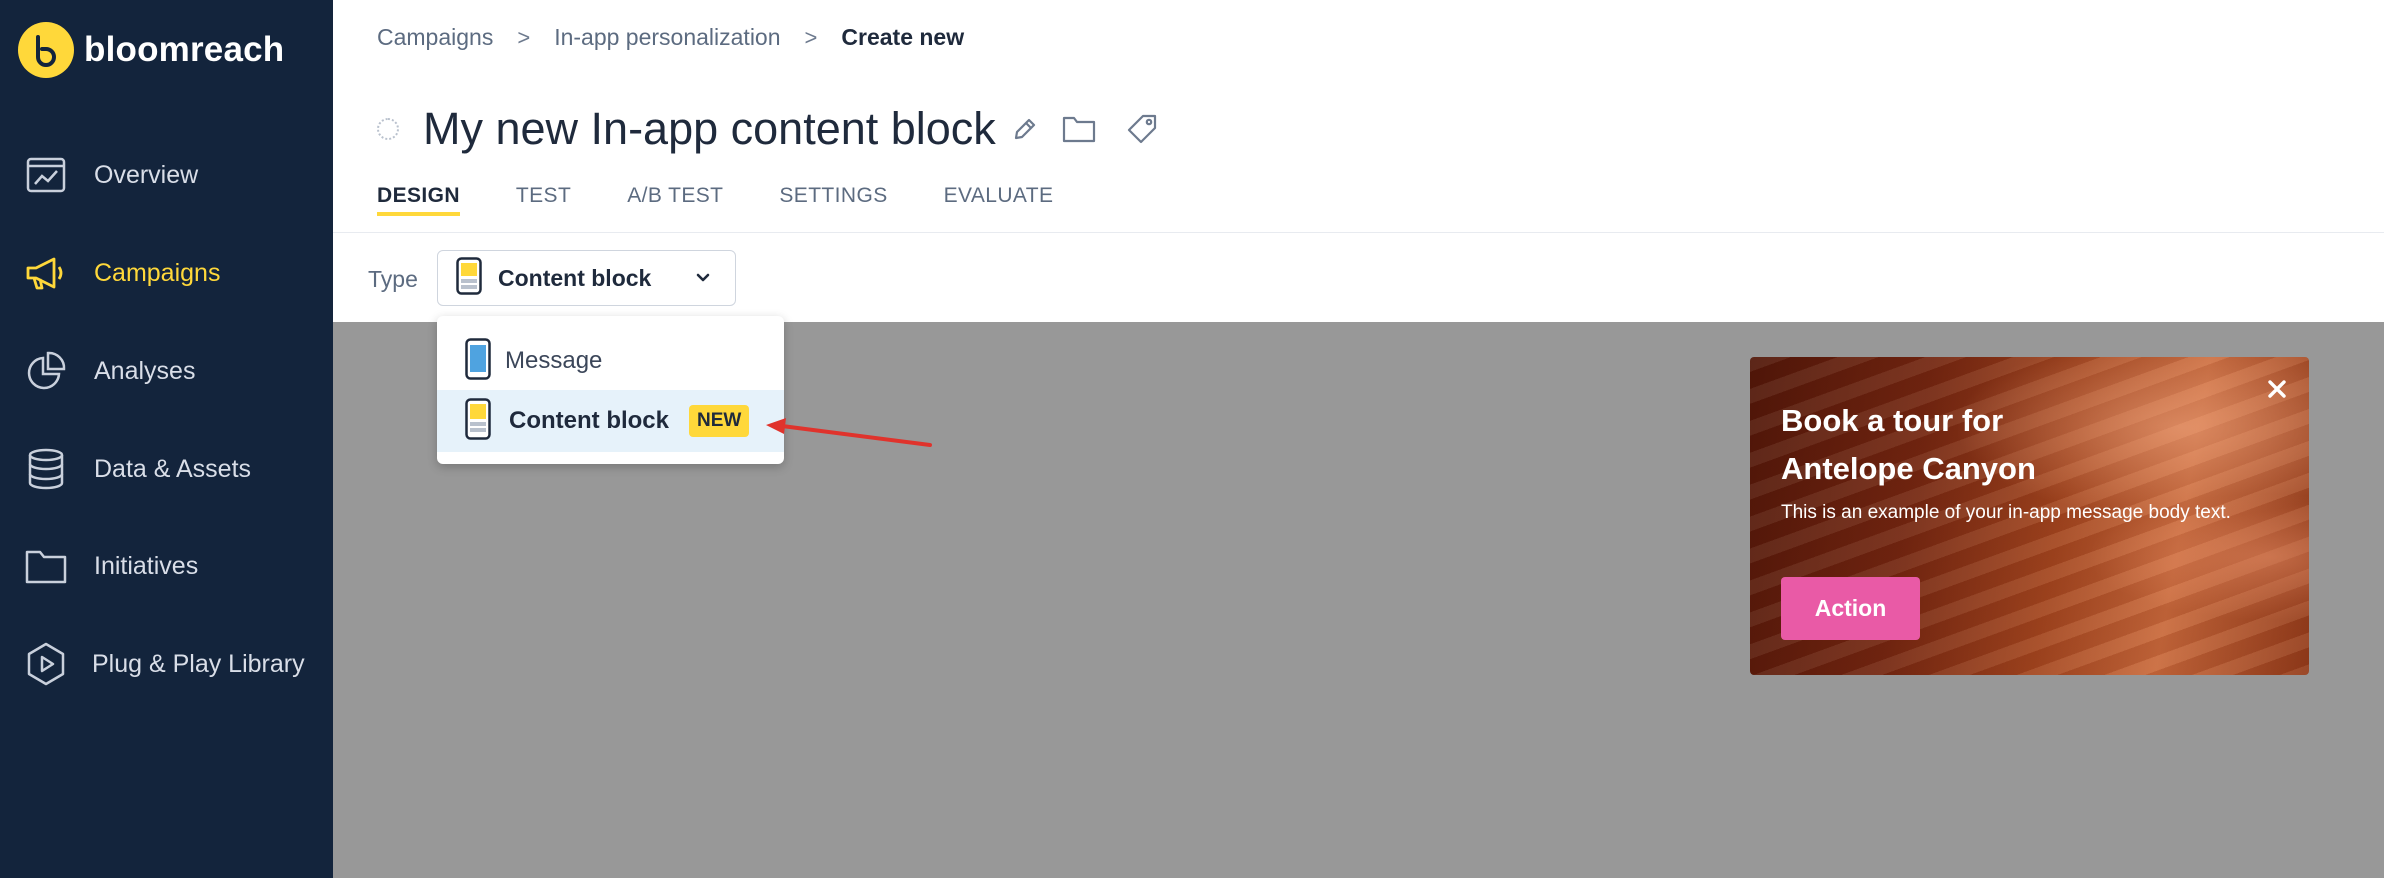  What do you see at coordinates (903, 37) in the screenshot?
I see `breadcrumb-item-current: Create new` at bounding box center [903, 37].